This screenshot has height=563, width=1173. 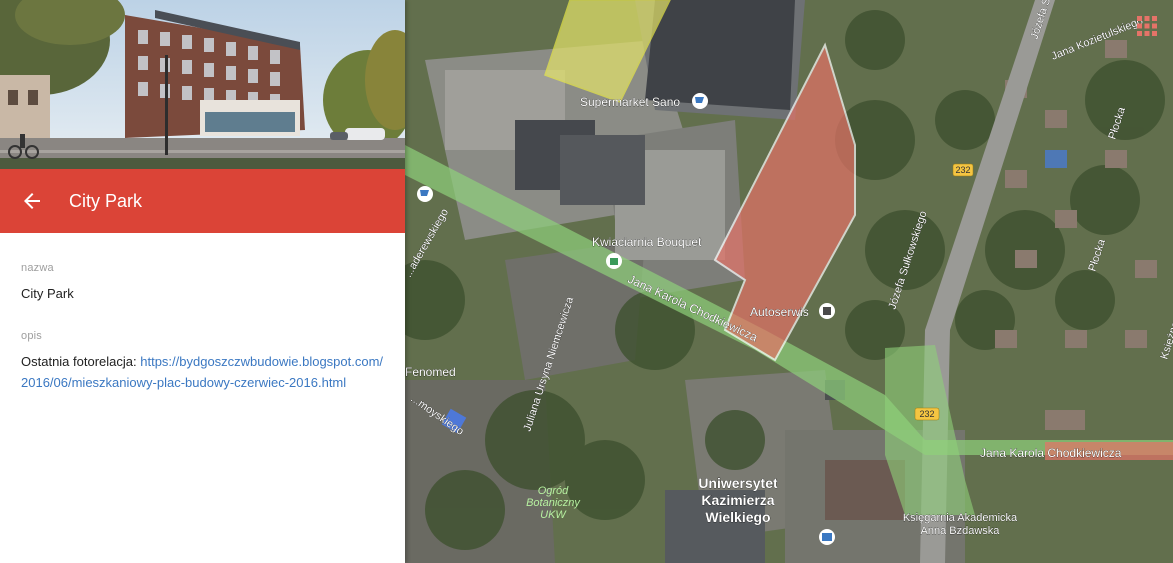 What do you see at coordinates (81, 361) in the screenshot?
I see `description-text: Ostatnia fotorelacja:` at bounding box center [81, 361].